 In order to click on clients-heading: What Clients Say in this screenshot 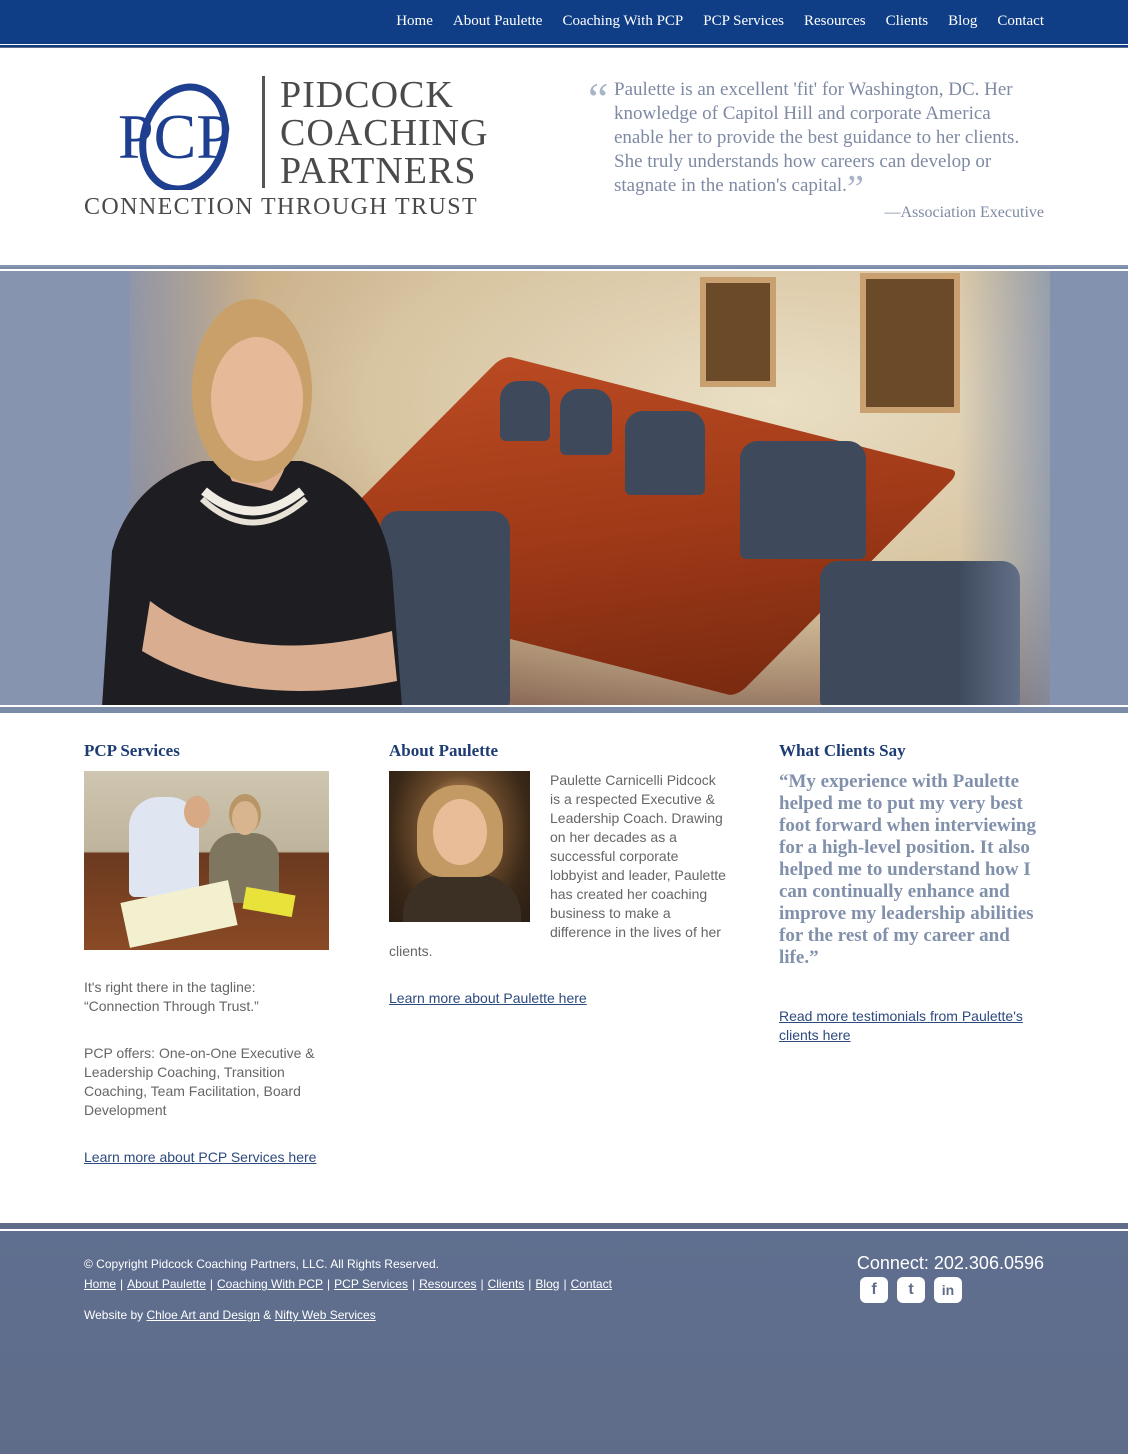, I will do `click(842, 750)`.